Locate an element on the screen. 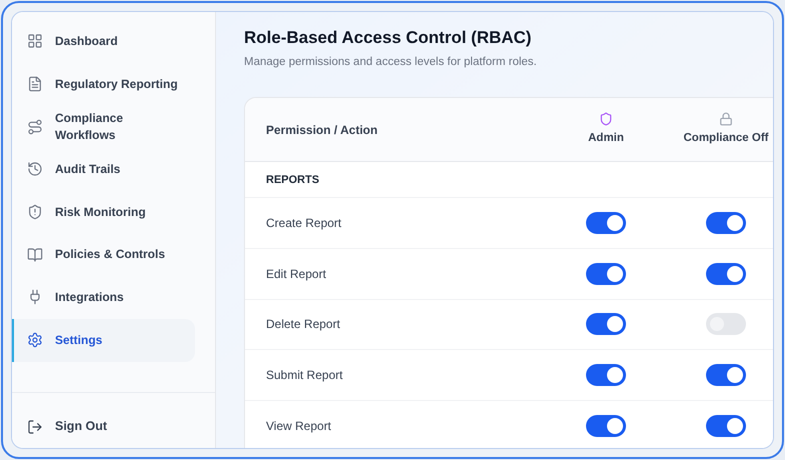 This screenshot has height=460, width=785. permission-label: Edit Report is located at coordinates (296, 273).